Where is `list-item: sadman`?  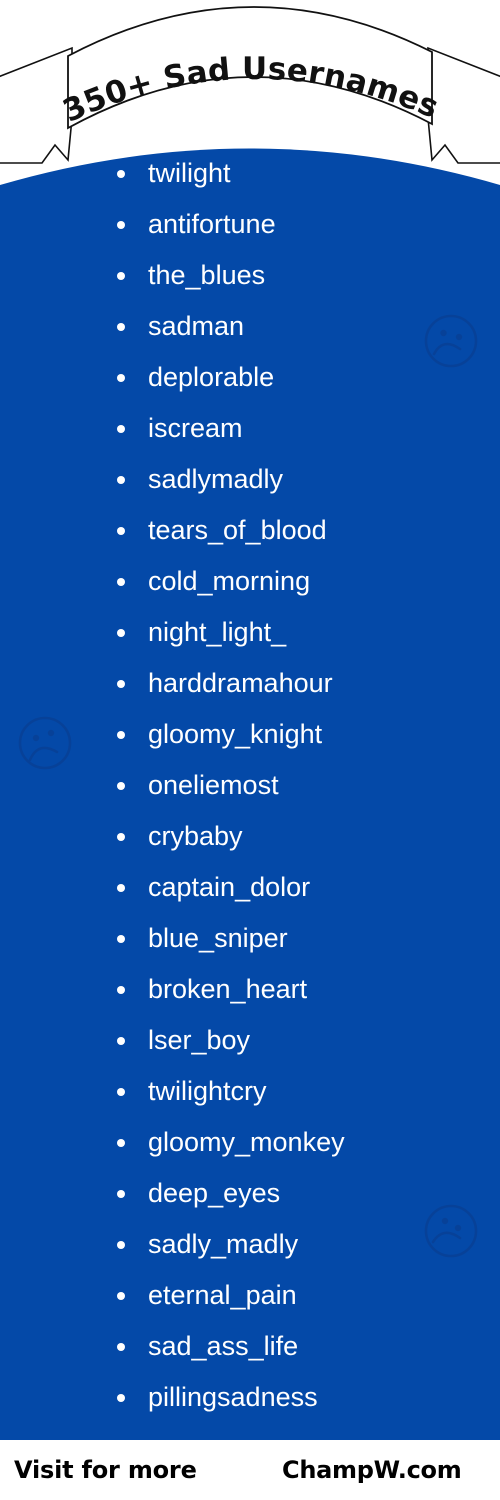
list-item: sadman is located at coordinates (250, 326).